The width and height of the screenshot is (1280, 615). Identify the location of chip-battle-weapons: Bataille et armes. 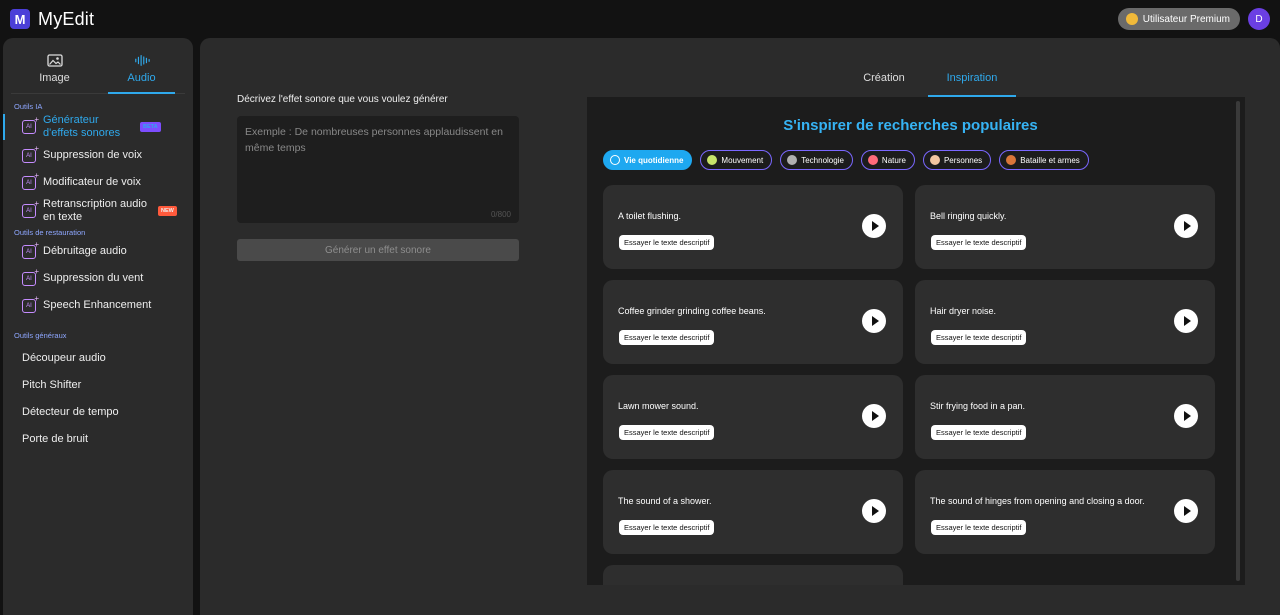
(1044, 160).